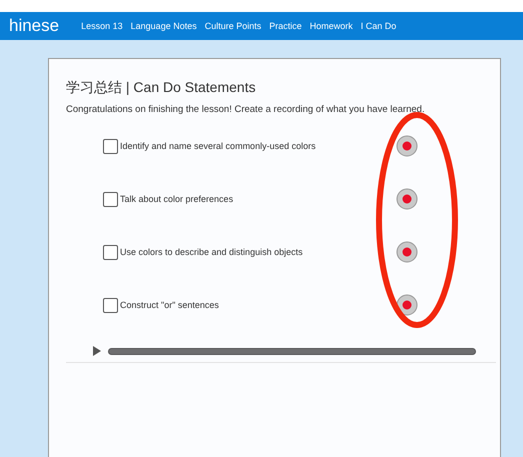  I want to click on nav-link: Lesson 13, so click(102, 26).